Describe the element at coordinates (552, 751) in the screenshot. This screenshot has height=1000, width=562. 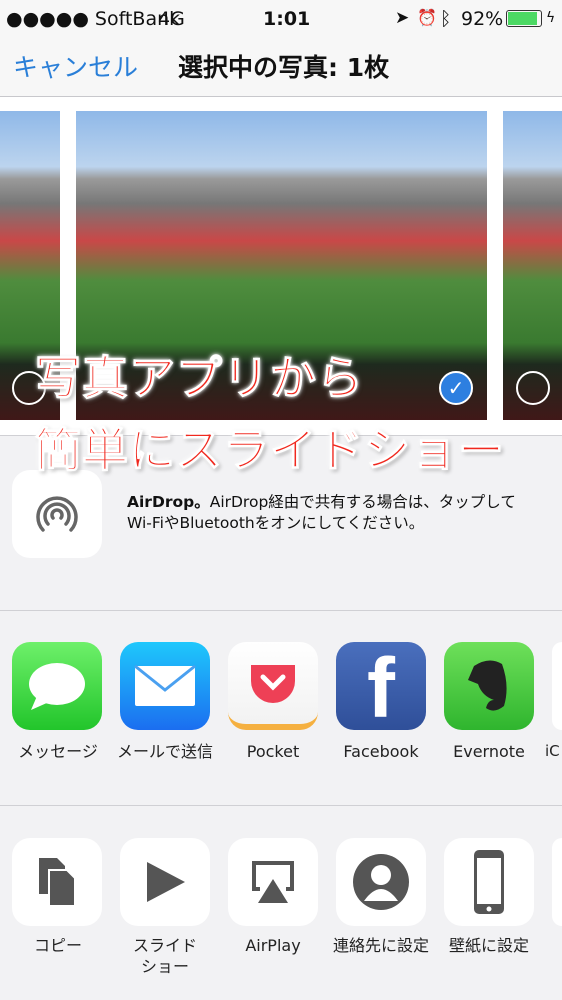
I see `app-label: iC` at that location.